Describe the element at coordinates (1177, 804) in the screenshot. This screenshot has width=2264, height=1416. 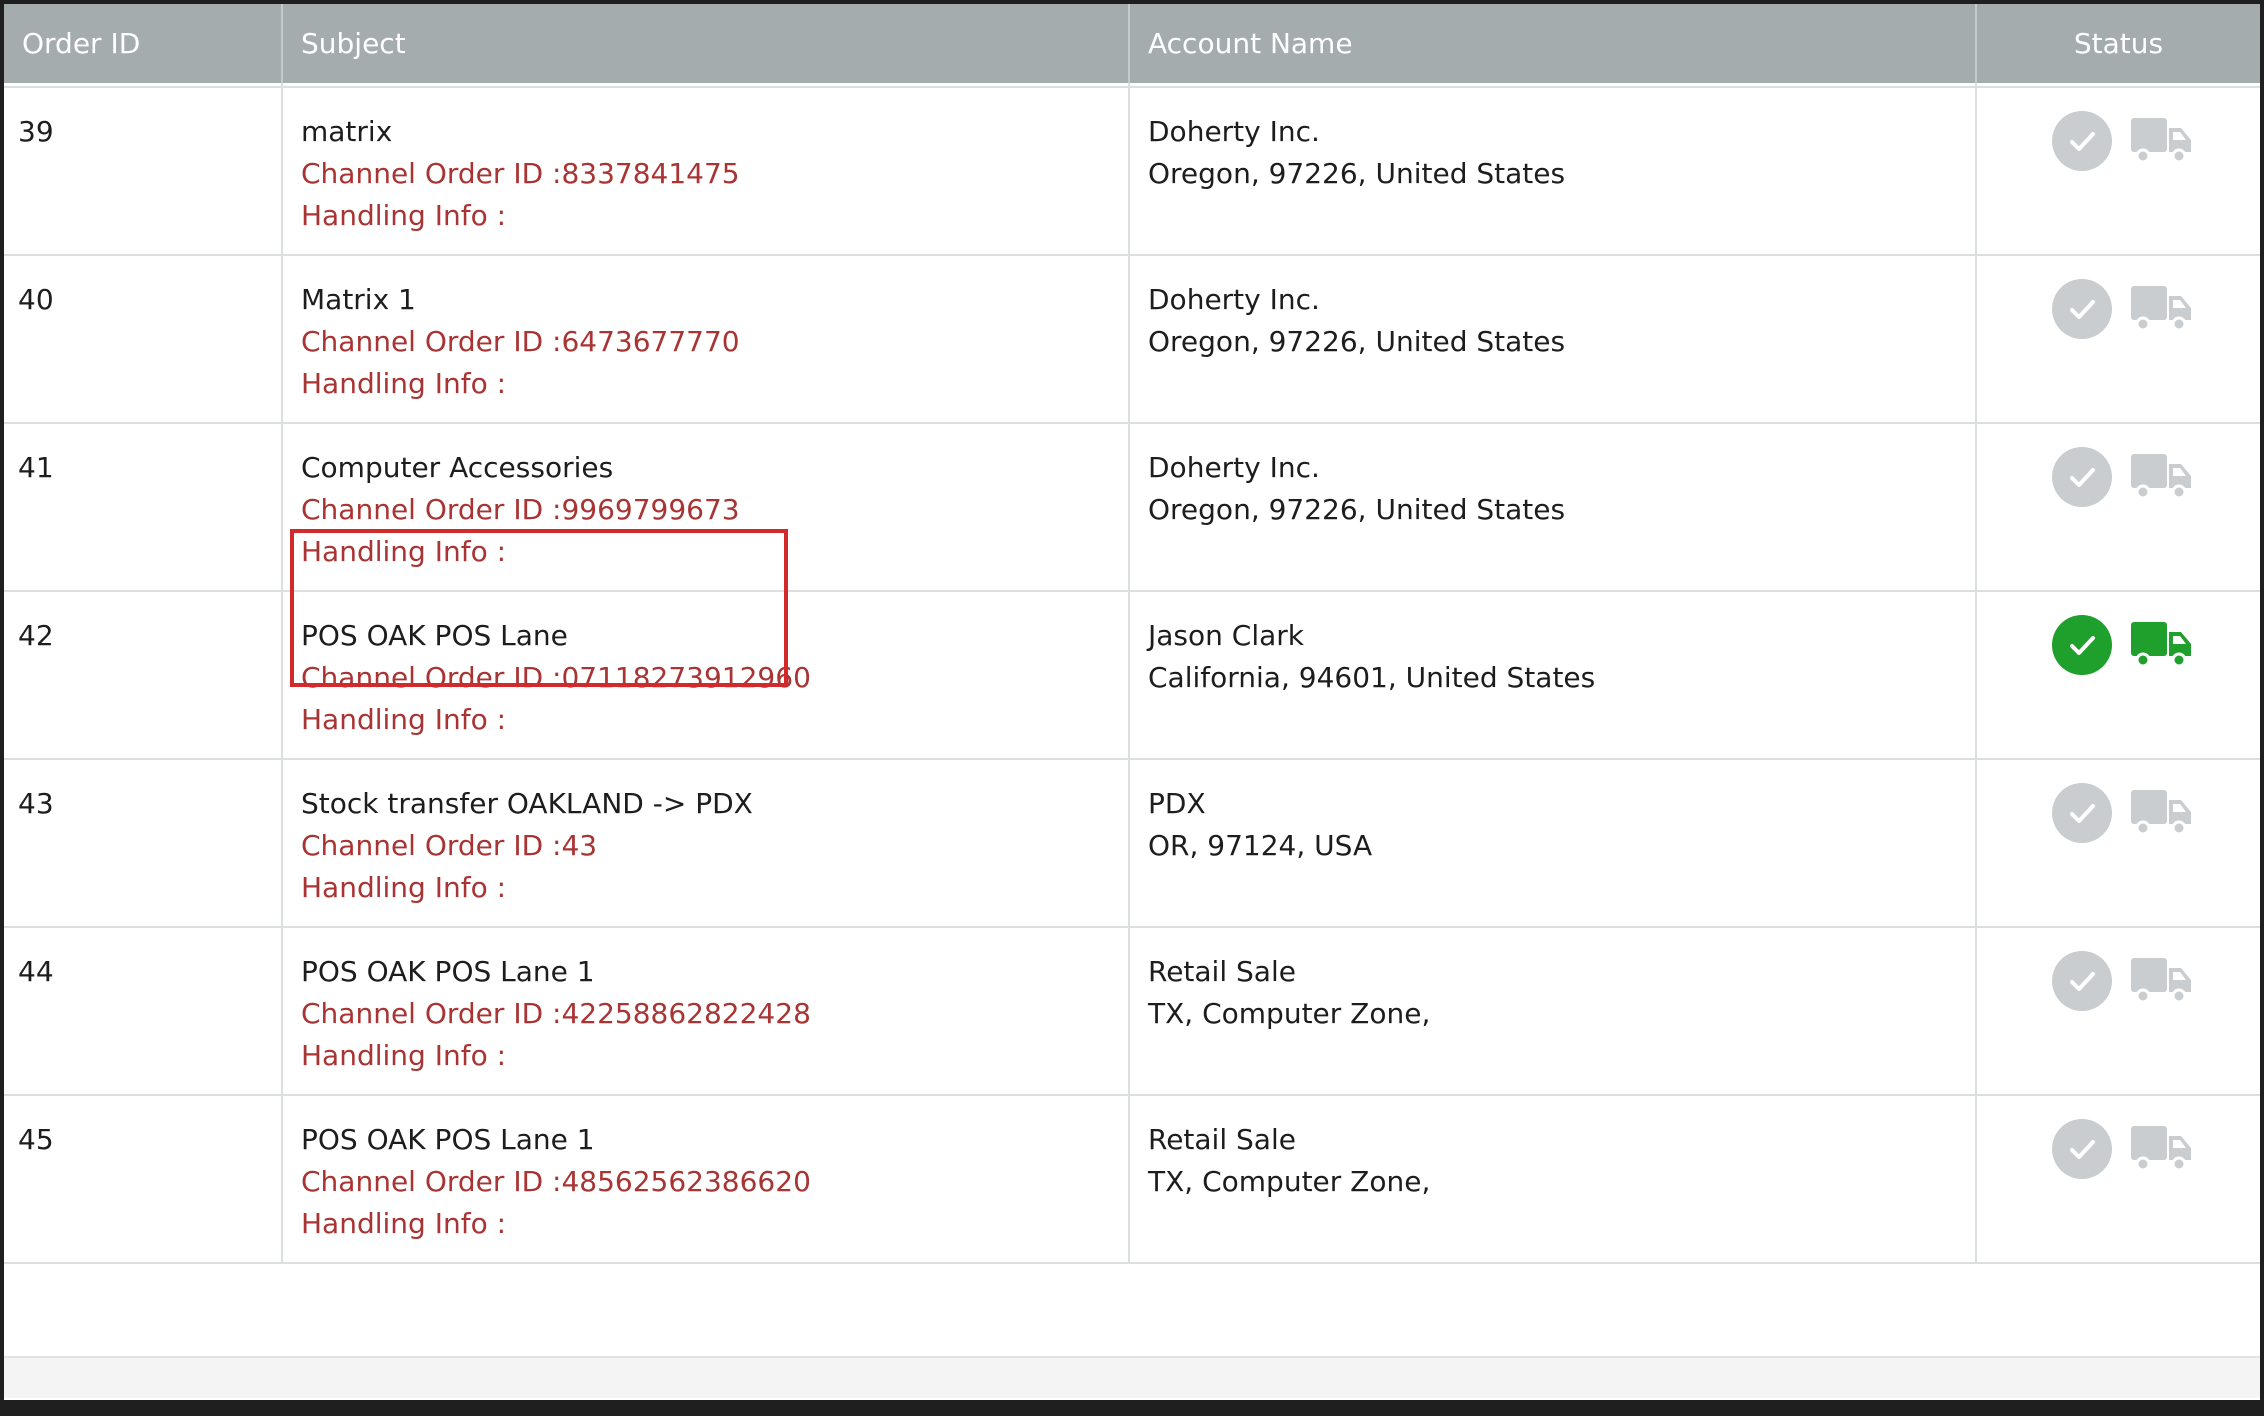
I see `account-name: PDX` at that location.